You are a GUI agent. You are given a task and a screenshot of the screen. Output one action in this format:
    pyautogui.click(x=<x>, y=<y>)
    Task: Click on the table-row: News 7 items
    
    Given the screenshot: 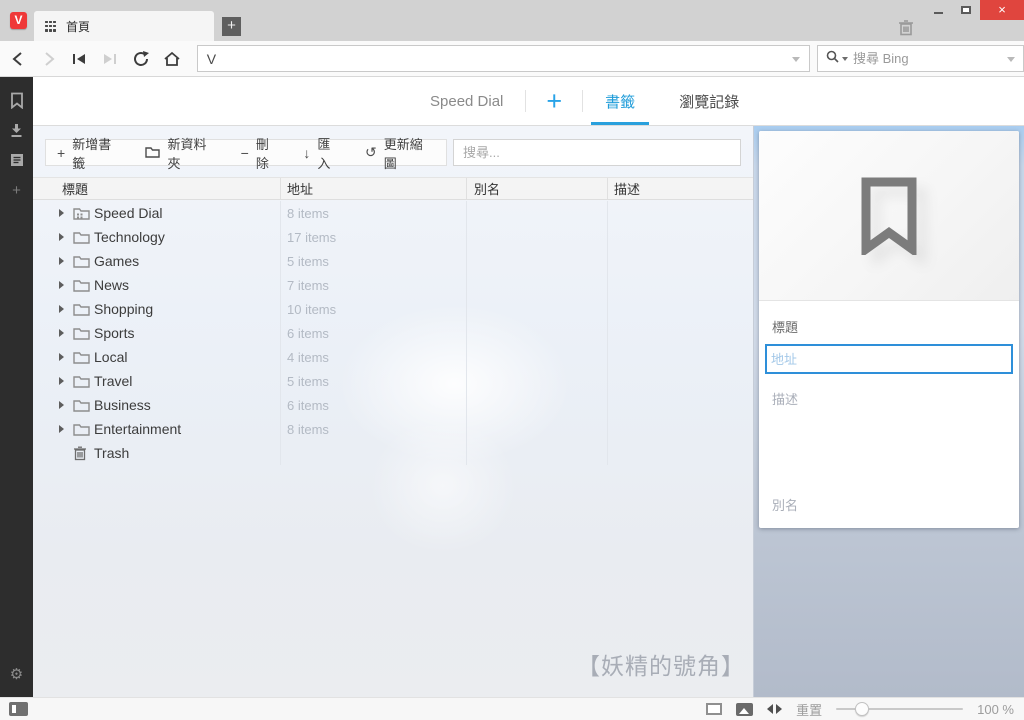 What is the action you would take?
    pyautogui.click(x=393, y=285)
    